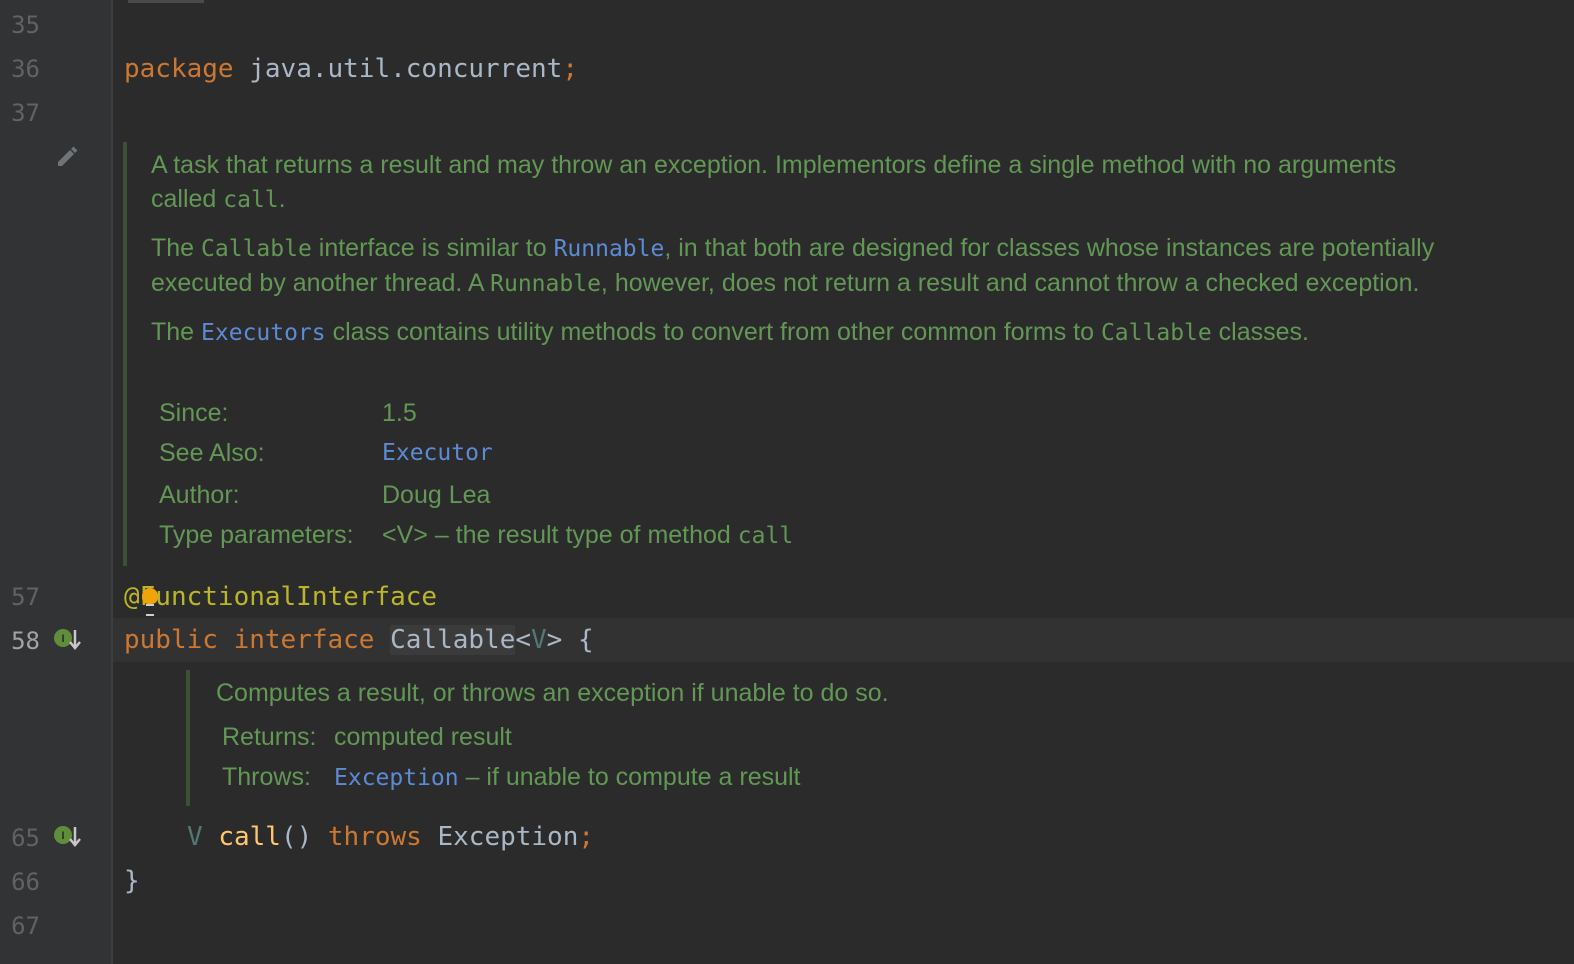  What do you see at coordinates (249, 837) in the screenshot?
I see `method-name: call` at bounding box center [249, 837].